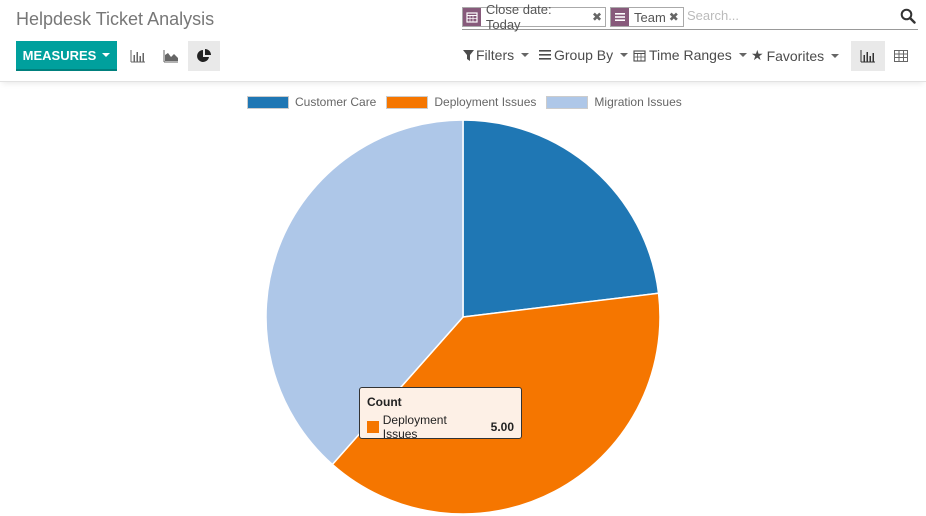  What do you see at coordinates (414, 427) in the screenshot?
I see `tooltip-label: Deployment Issues` at bounding box center [414, 427].